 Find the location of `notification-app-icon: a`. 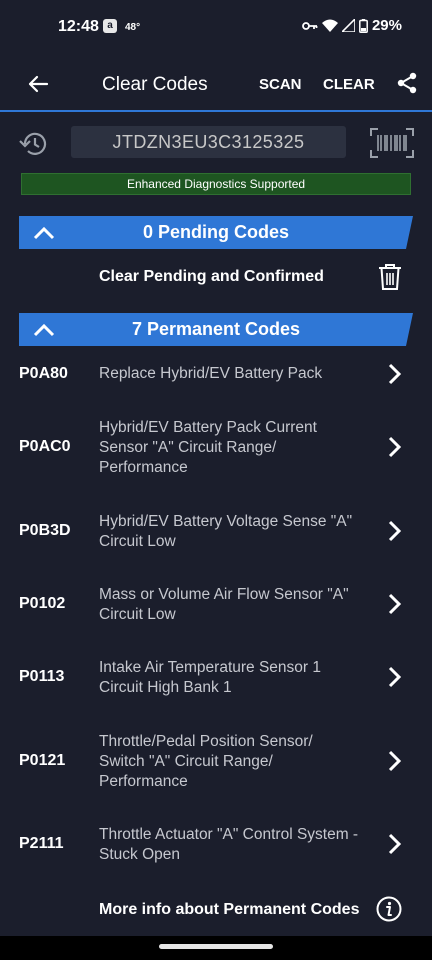

notification-app-icon: a is located at coordinates (110, 26).